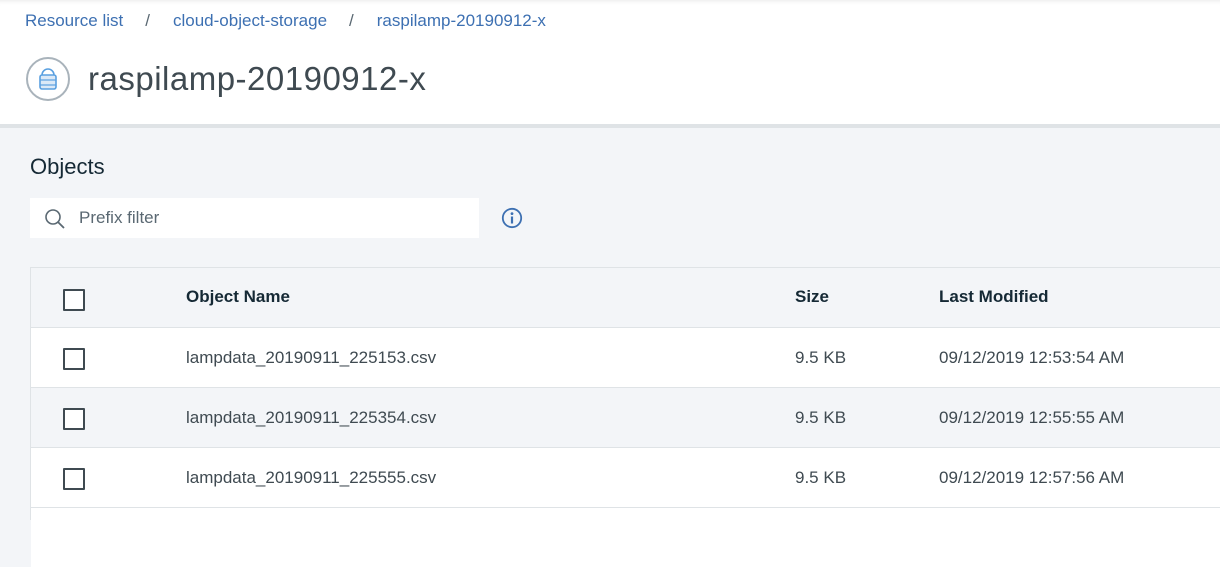 The height and width of the screenshot is (567, 1220). I want to click on object-name-cell: lampdata_20190911_225555.csv, so click(311, 478).